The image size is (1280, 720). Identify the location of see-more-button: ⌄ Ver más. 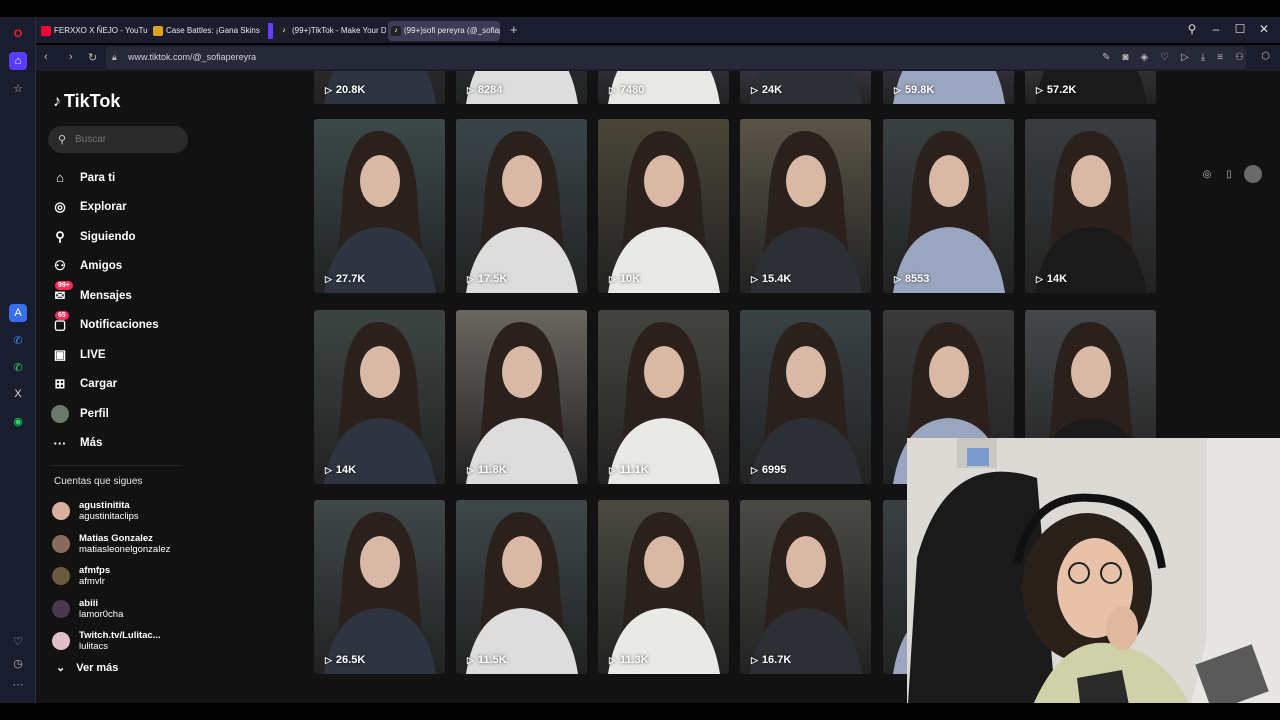
(87, 668).